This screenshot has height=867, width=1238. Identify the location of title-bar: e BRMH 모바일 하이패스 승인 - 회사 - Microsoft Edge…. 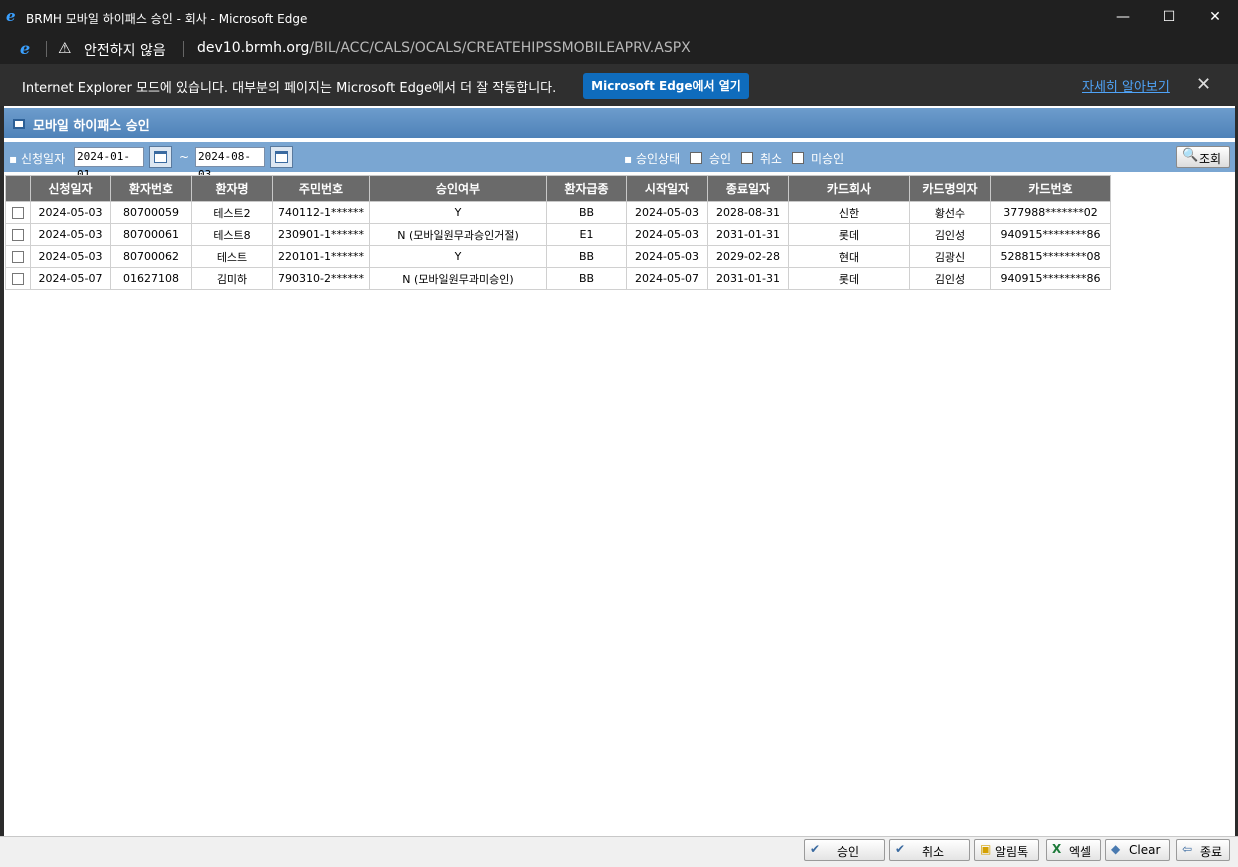
(619, 17).